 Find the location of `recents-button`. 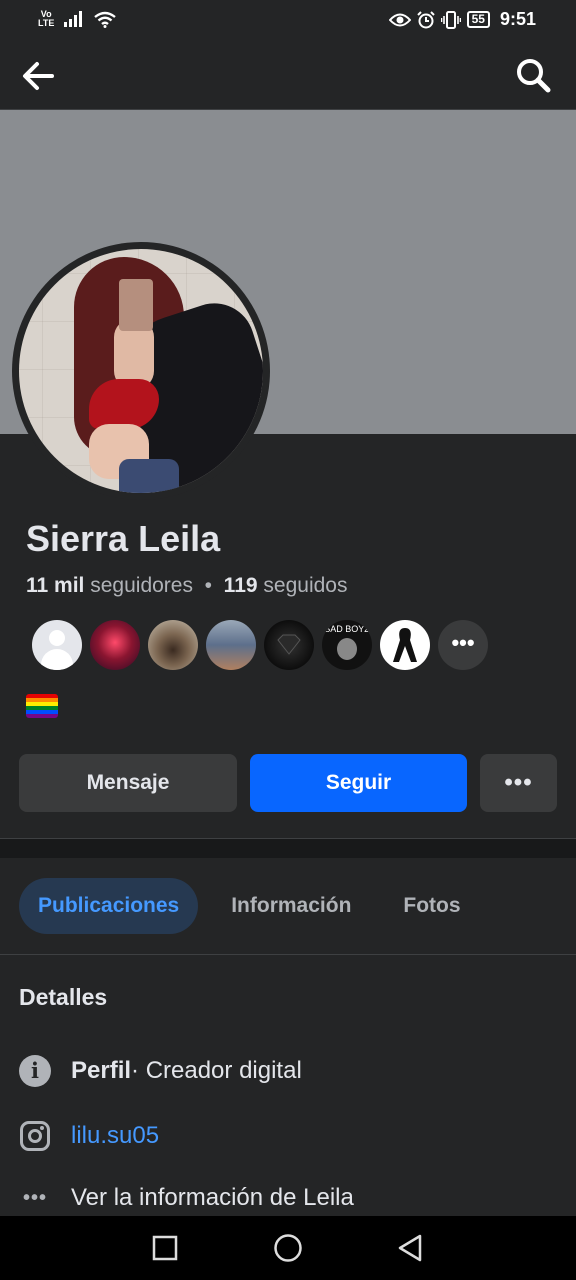

recents-button is located at coordinates (165, 1250).